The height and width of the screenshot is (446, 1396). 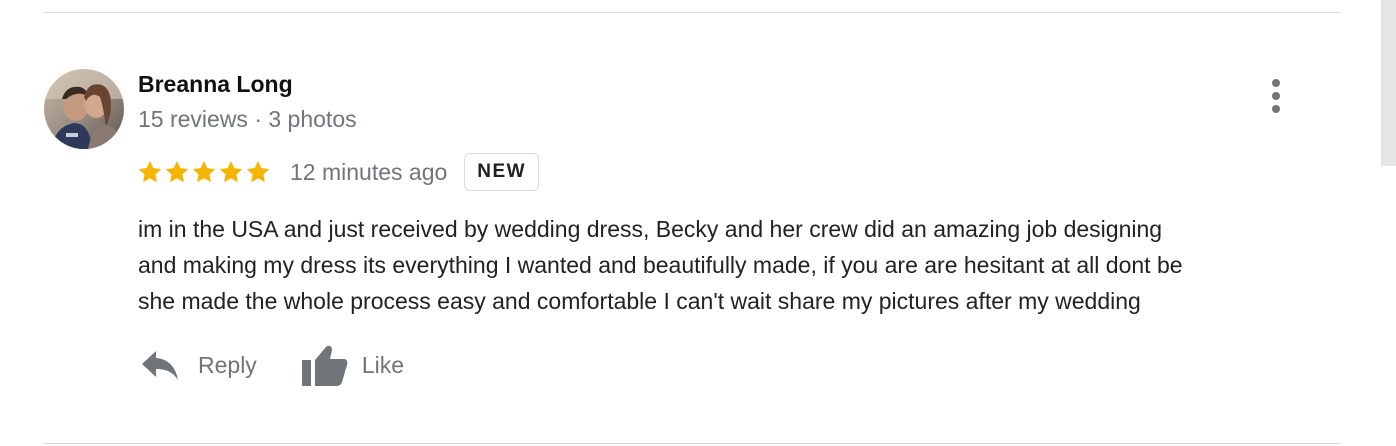 What do you see at coordinates (272, 365) in the screenshot?
I see `review-actions: Reply Like` at bounding box center [272, 365].